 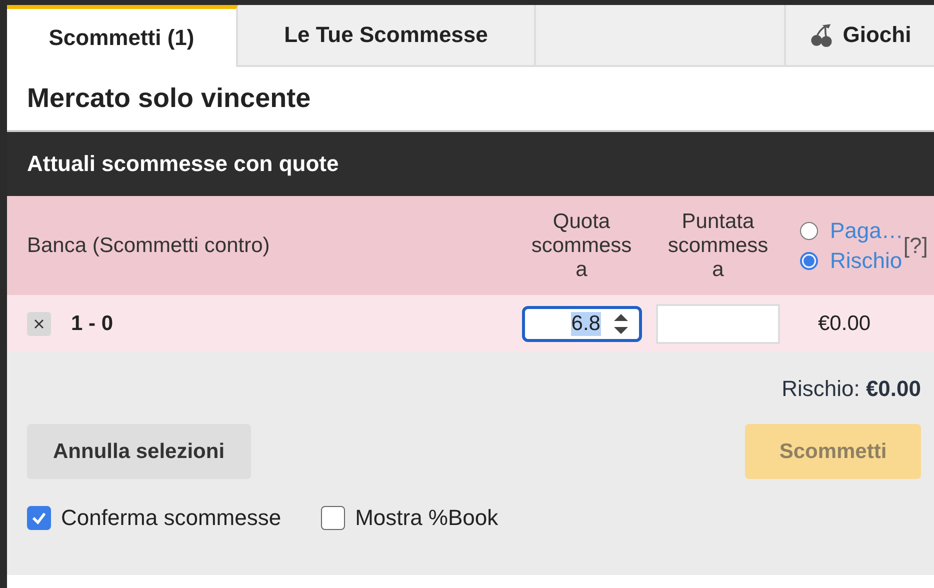 What do you see at coordinates (409, 518) in the screenshot?
I see `checkbox-option: Mostra %Book` at bounding box center [409, 518].